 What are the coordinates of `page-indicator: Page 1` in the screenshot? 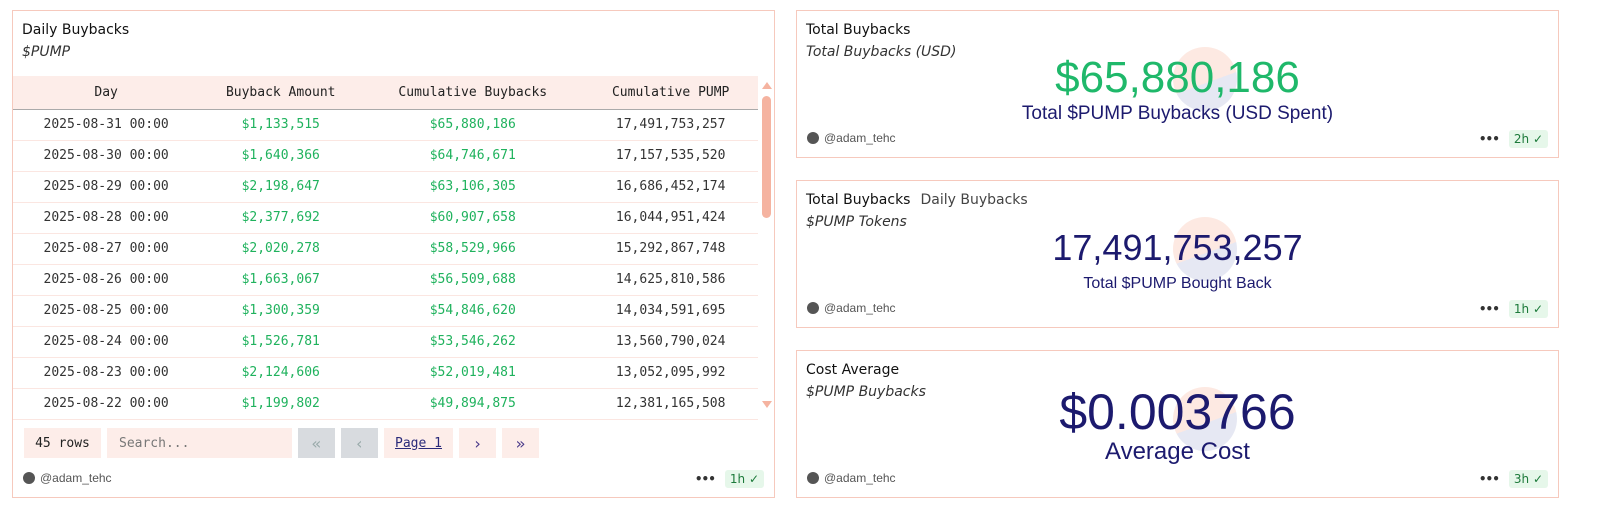 It's located at (418, 443).